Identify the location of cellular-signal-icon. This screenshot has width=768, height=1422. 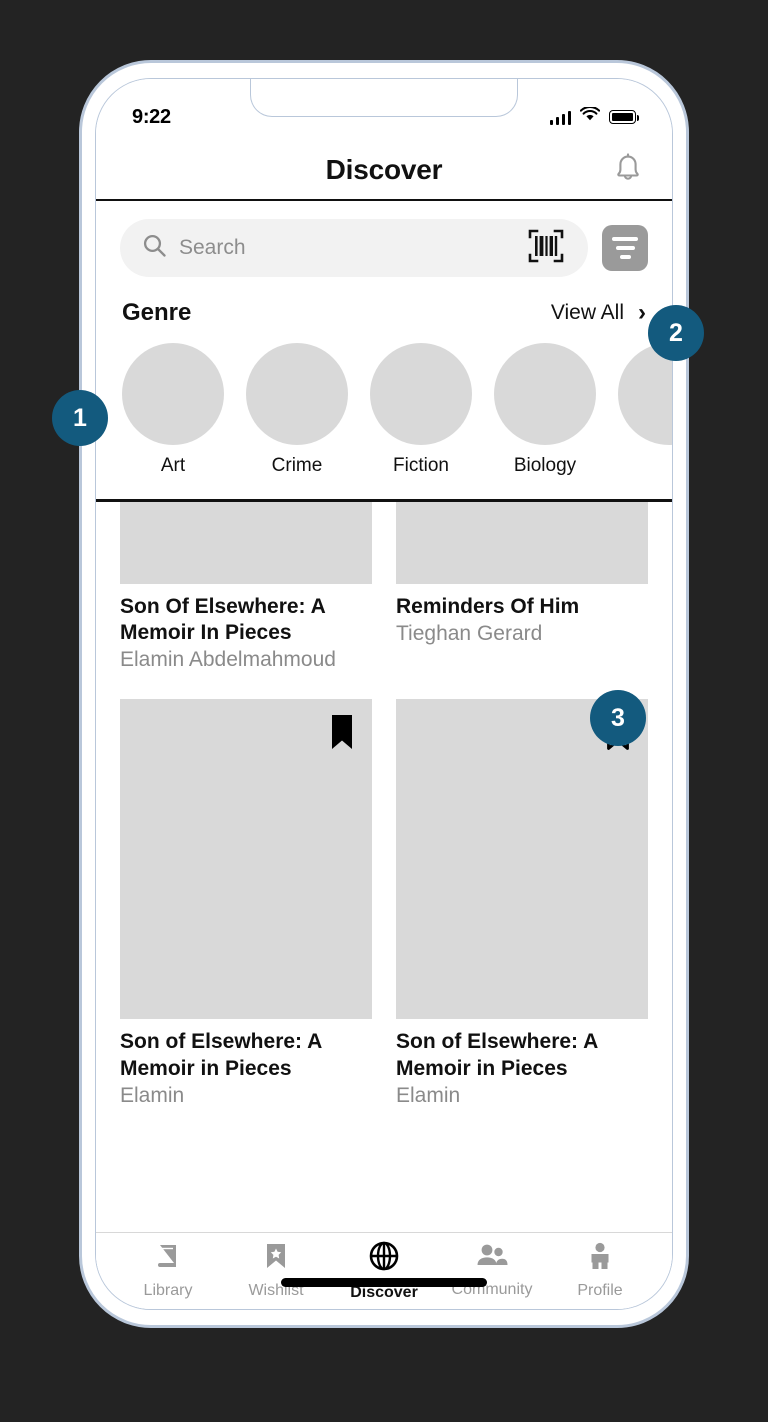
(560, 117).